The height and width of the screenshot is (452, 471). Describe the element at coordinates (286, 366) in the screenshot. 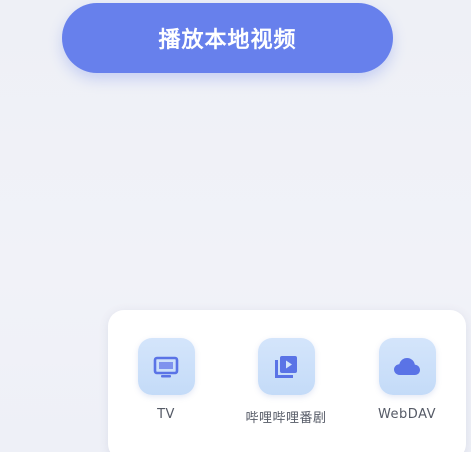

I see `video-library-icon` at that location.